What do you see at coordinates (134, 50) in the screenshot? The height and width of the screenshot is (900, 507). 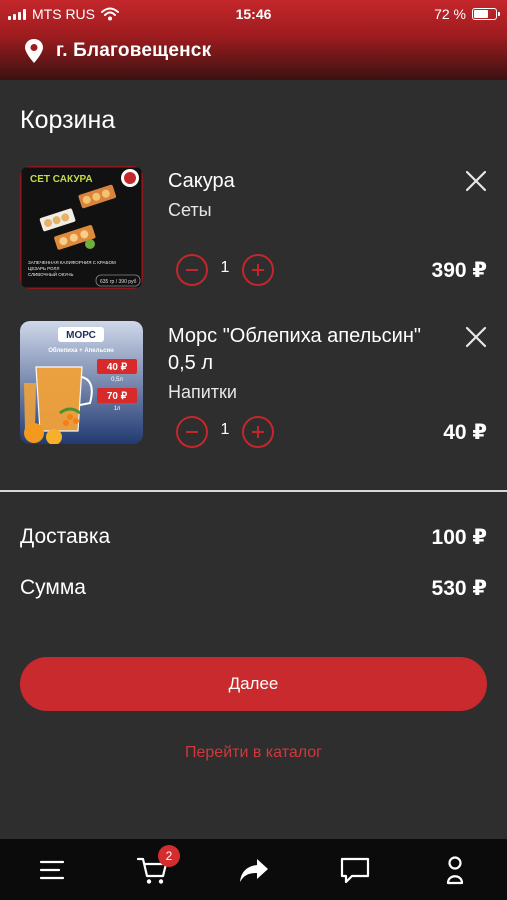 I see `city-name: г. Благовещенск` at bounding box center [134, 50].